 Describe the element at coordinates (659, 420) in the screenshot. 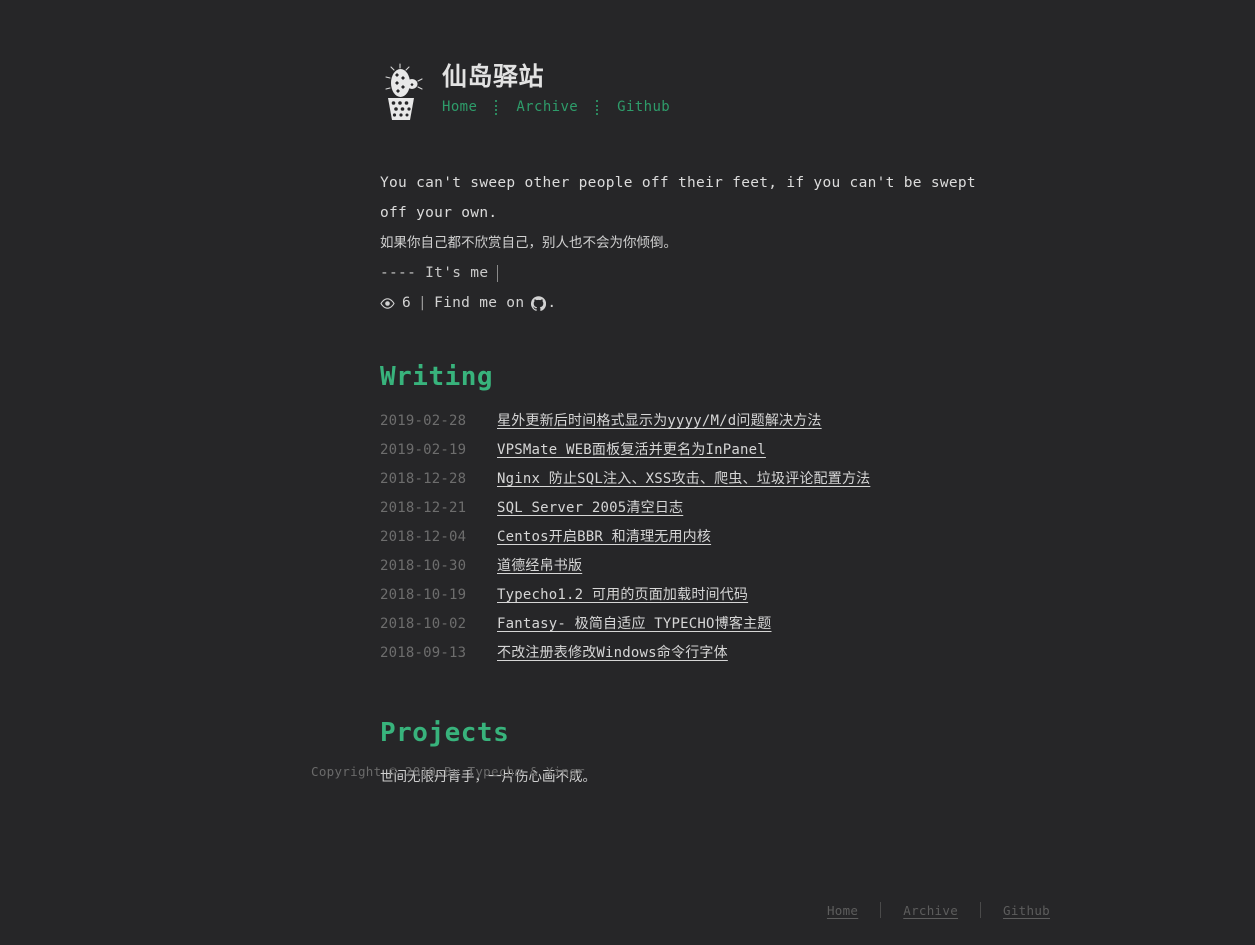

I see `post-link: 星外更新后时间格式显示为yyyy/M/d问题解决方法` at that location.